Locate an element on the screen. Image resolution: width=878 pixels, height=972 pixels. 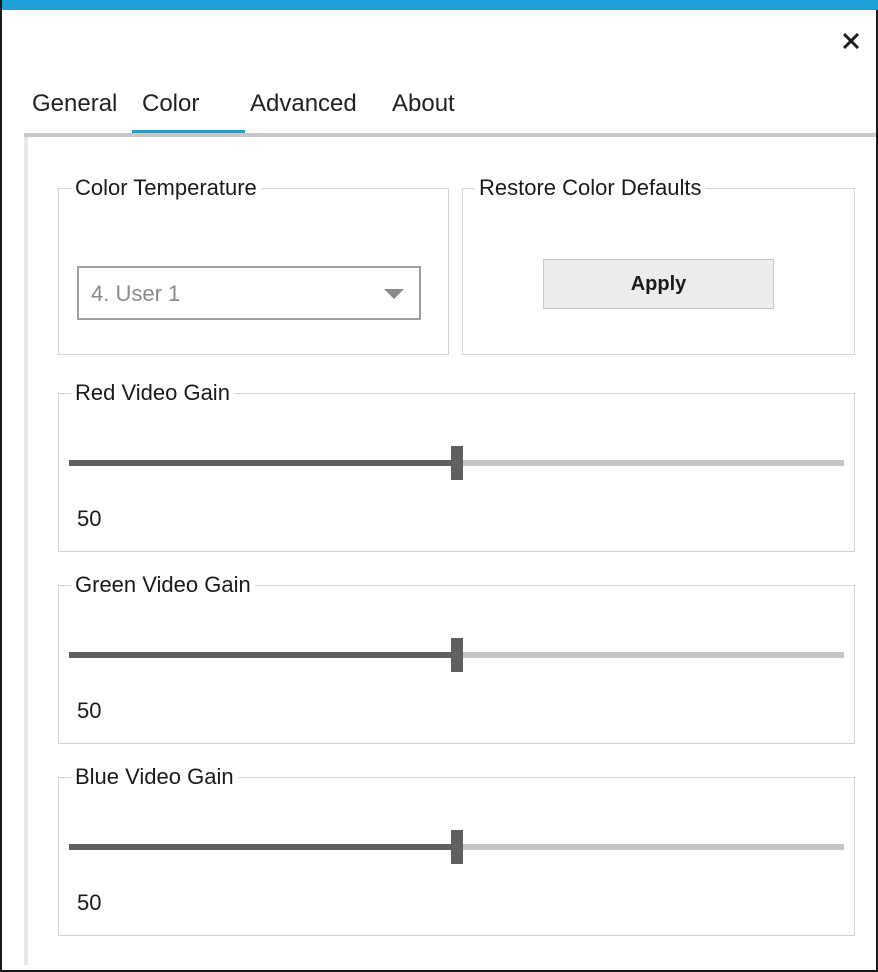
blue-video-gain-title: Blue Video Gain is located at coordinates (154, 776).